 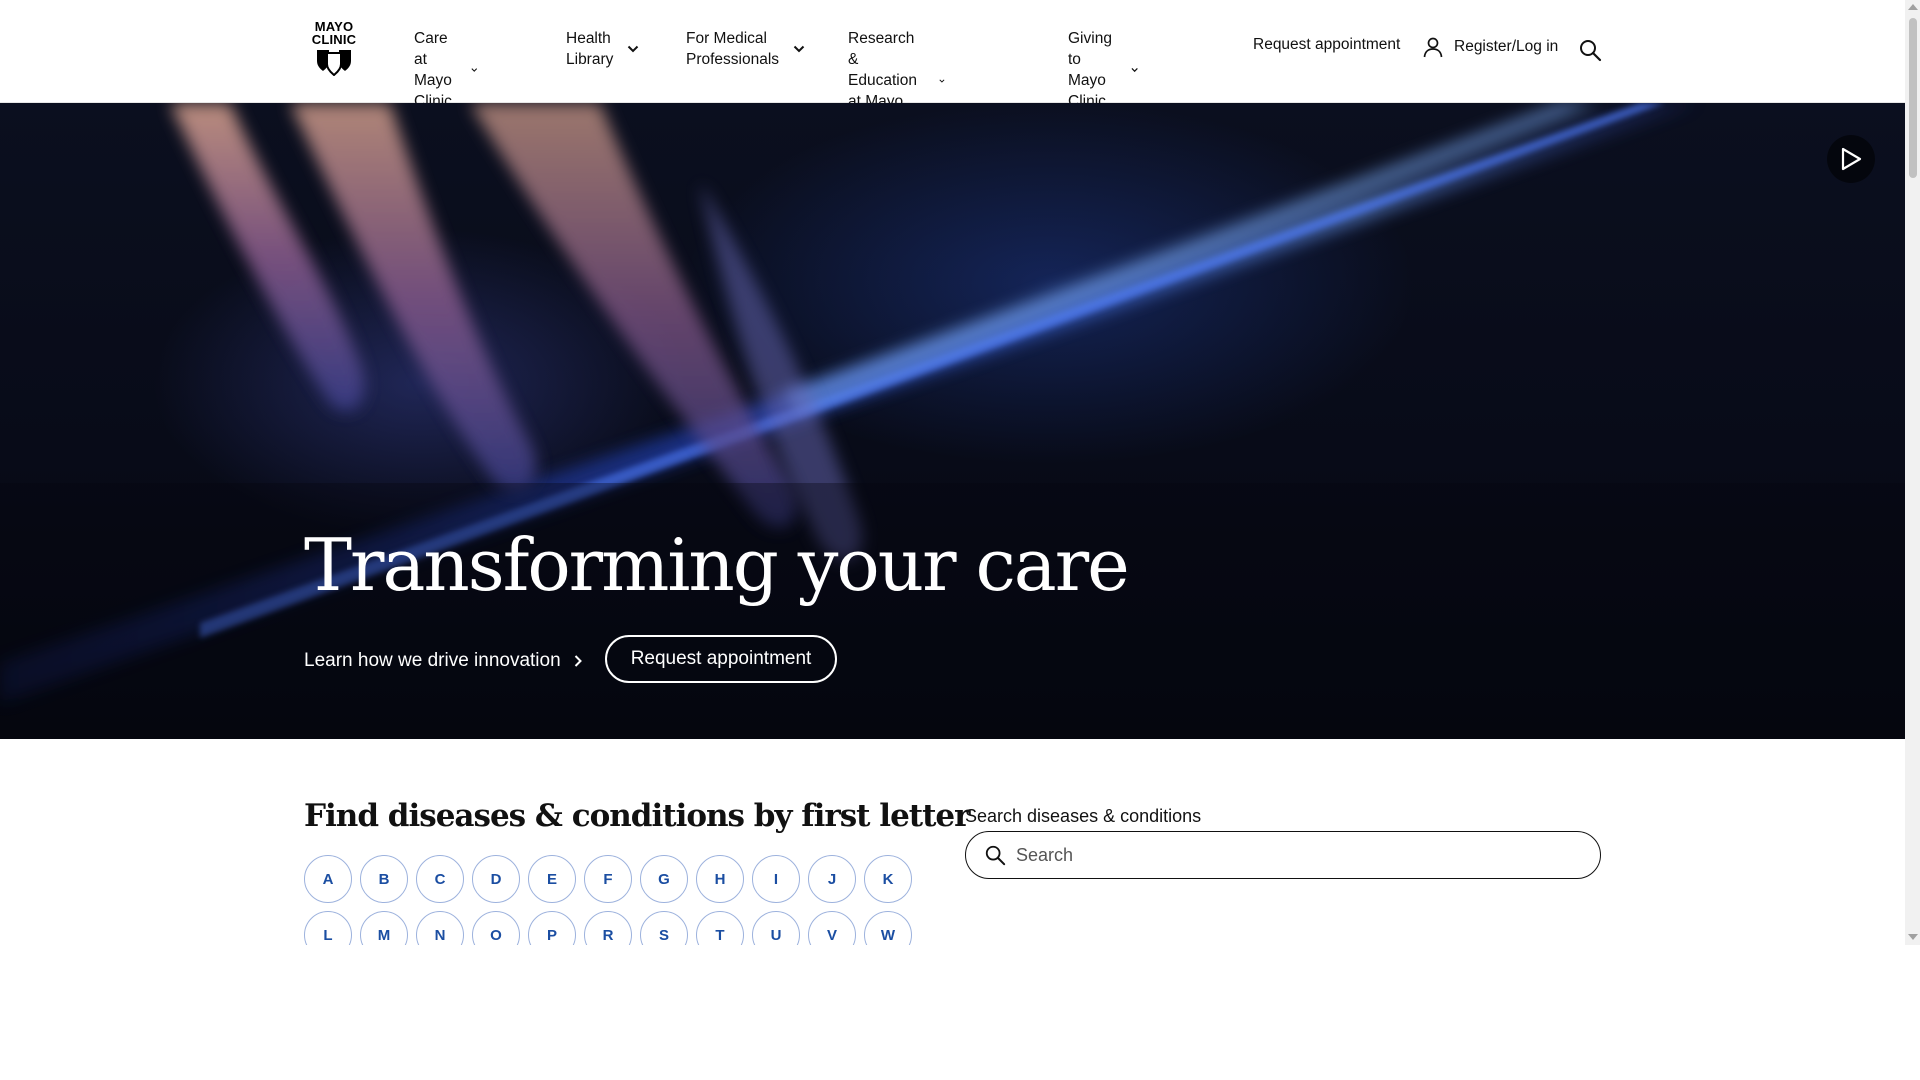 What do you see at coordinates (440, 928) in the screenshot?
I see `letter-button-n: N` at bounding box center [440, 928].